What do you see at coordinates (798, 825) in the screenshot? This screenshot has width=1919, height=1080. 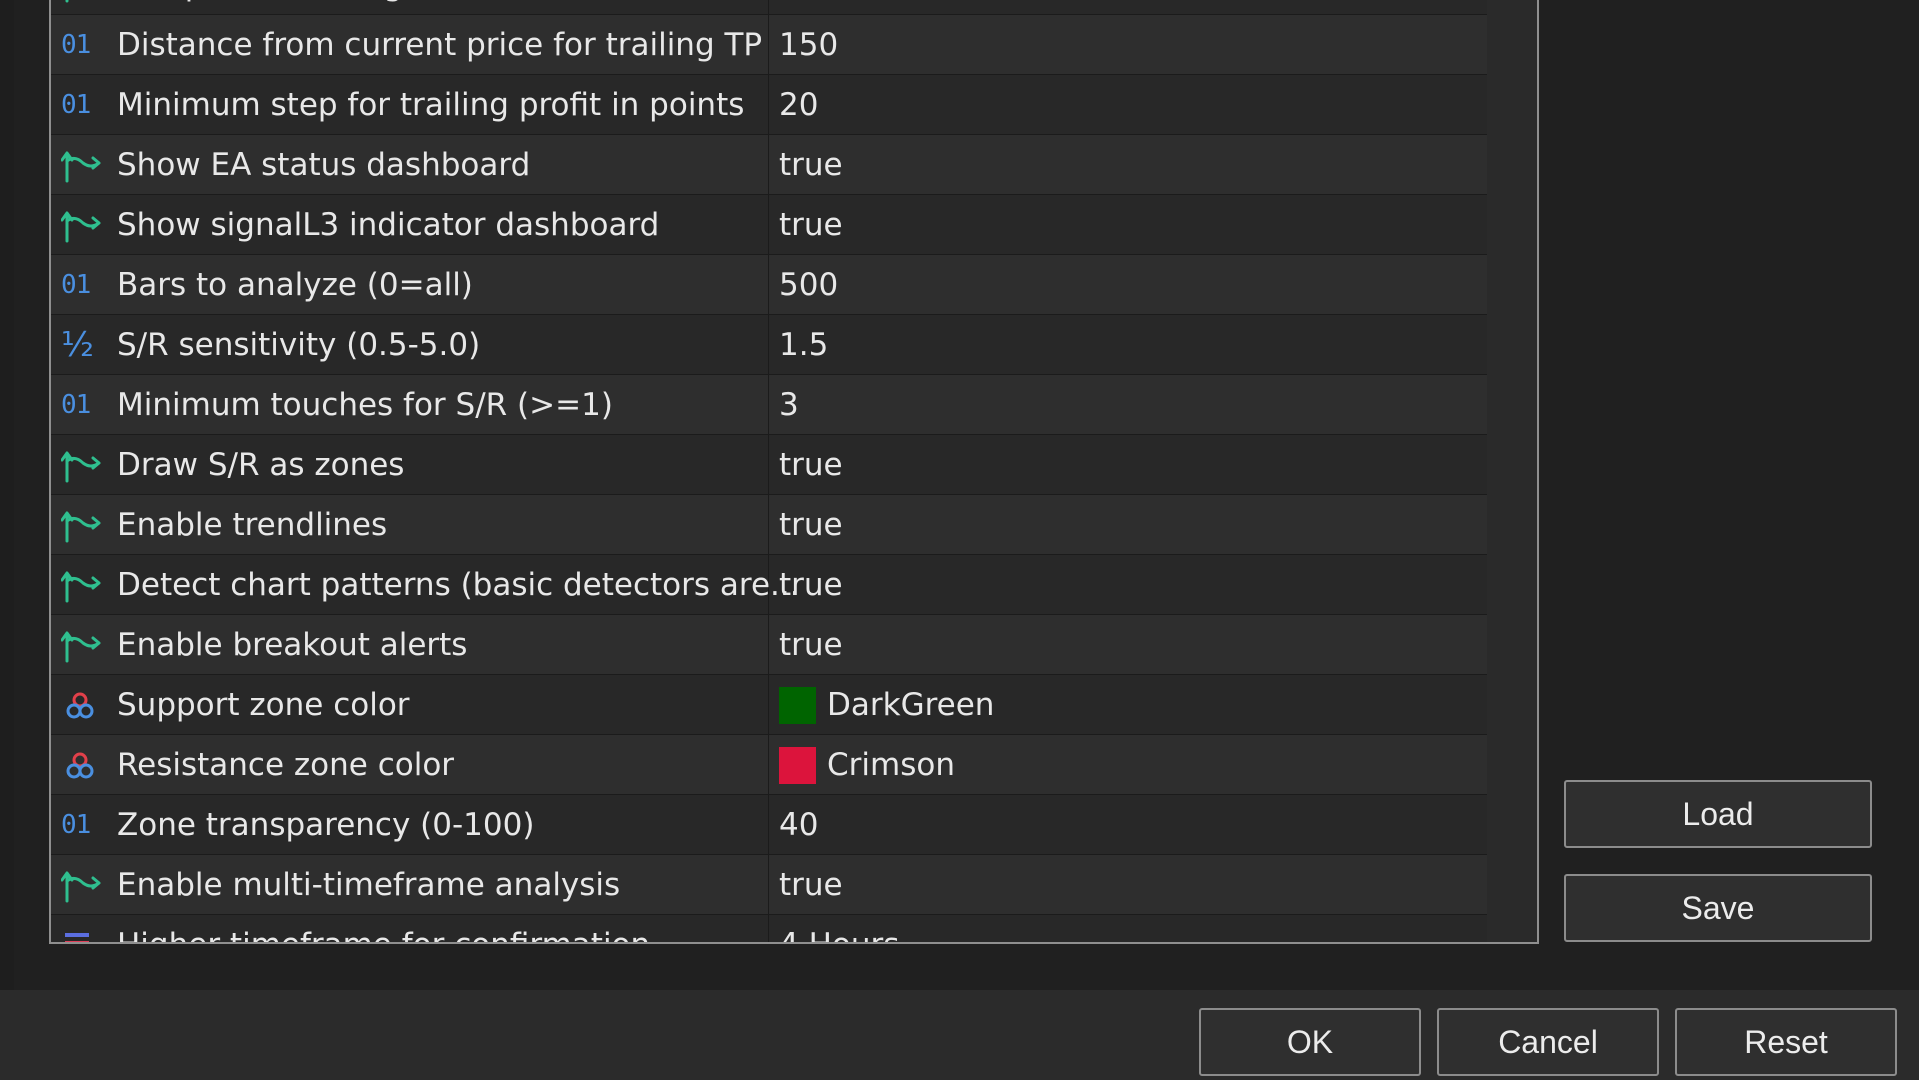 I see `parameter-value: 40` at bounding box center [798, 825].